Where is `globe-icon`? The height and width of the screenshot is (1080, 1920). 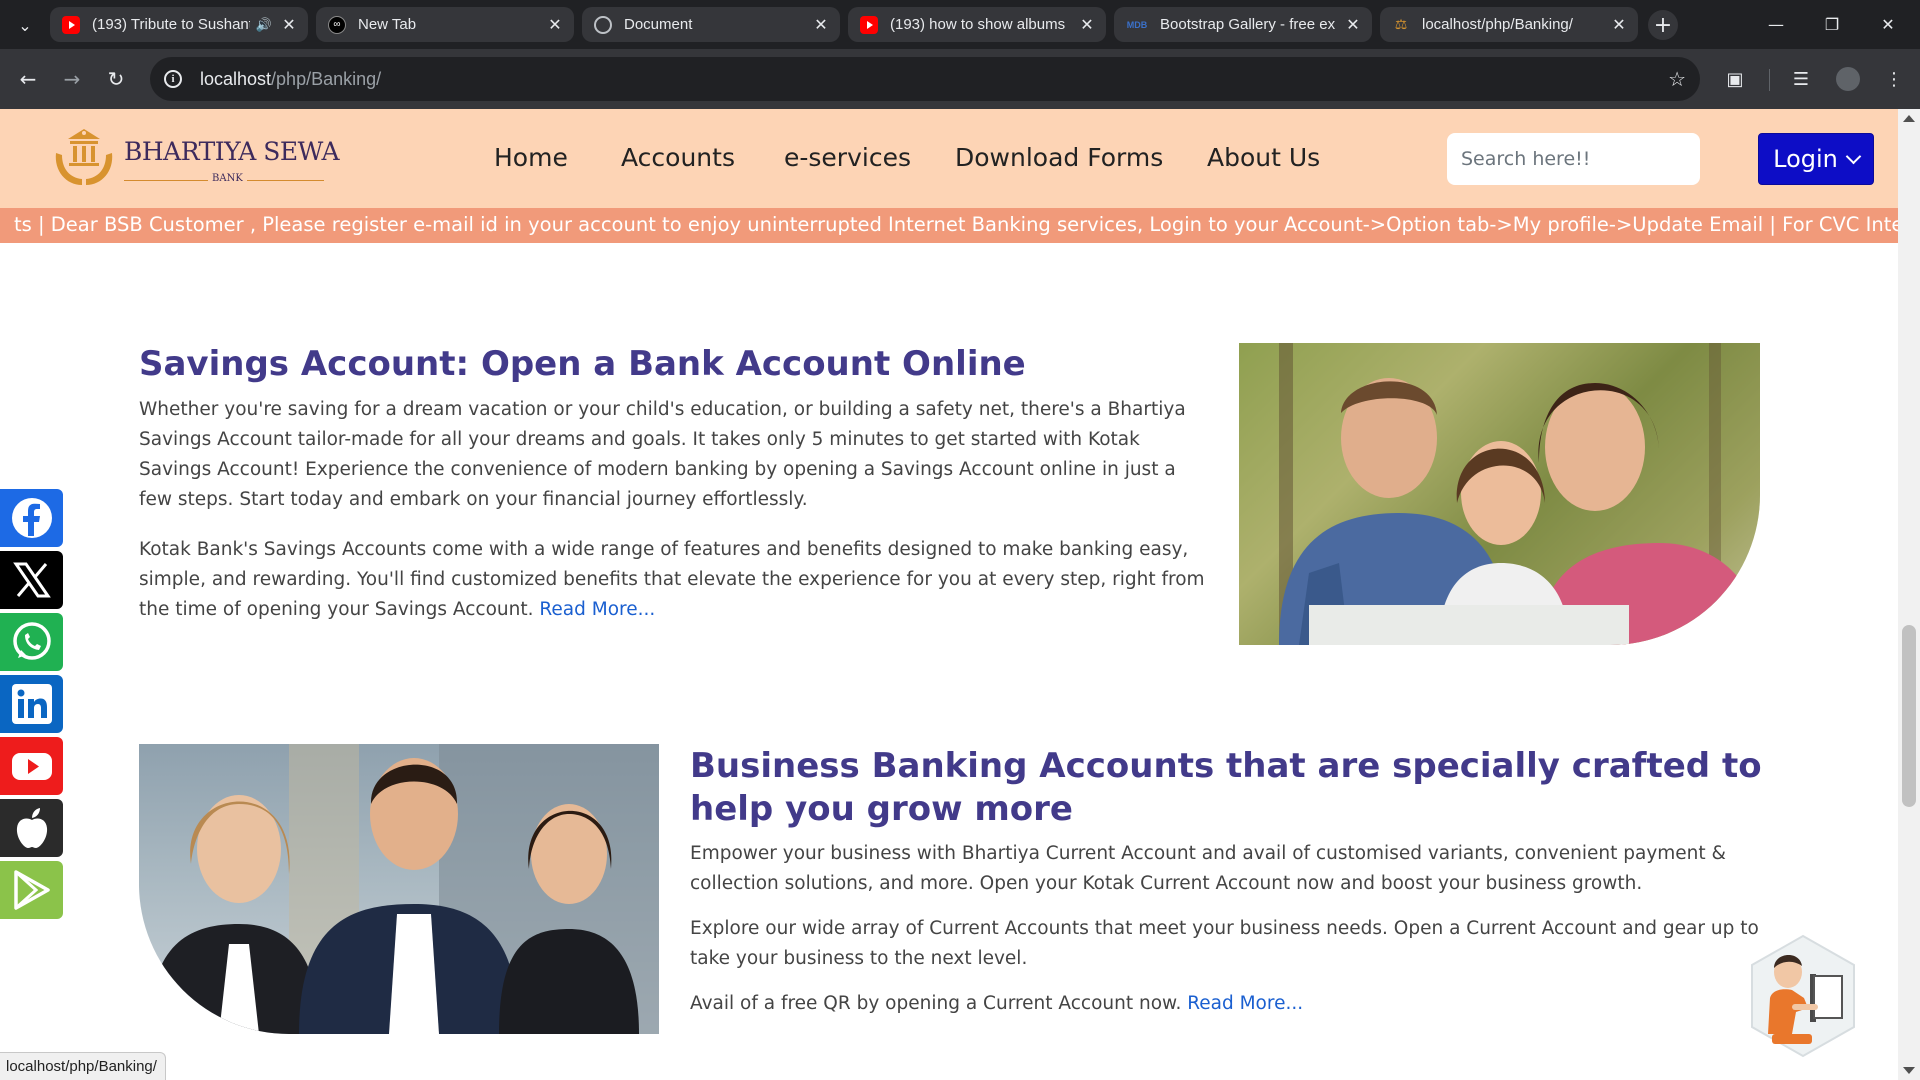 globe-icon is located at coordinates (603, 24).